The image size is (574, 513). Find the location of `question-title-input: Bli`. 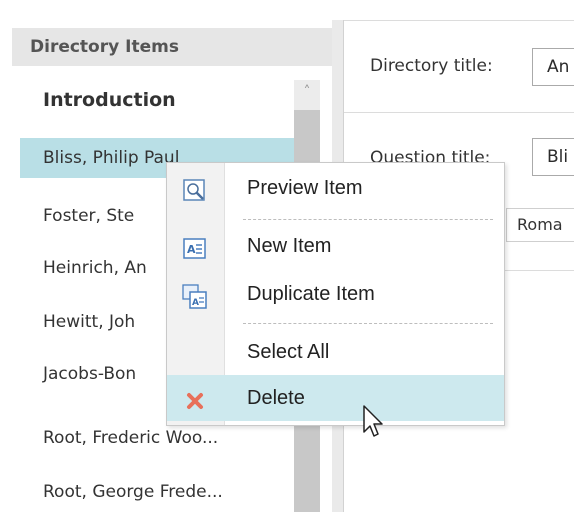

question-title-input: Bli is located at coordinates (553, 157).